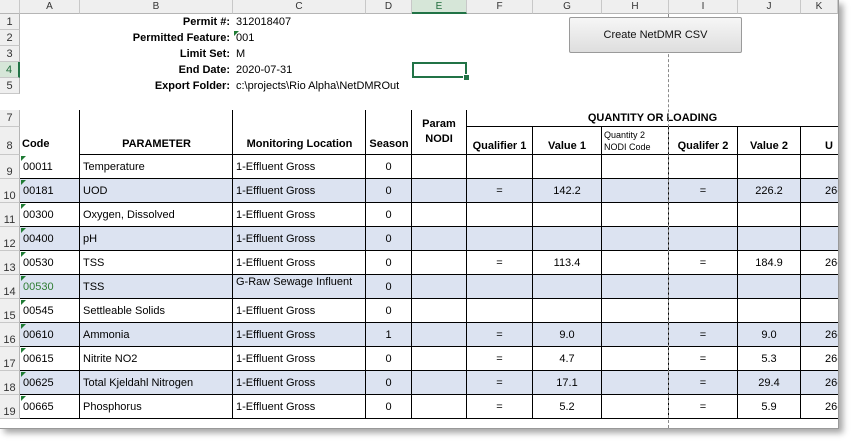 This screenshot has height=447, width=860. What do you see at coordinates (50, 335) in the screenshot?
I see `cell-code: 00610` at bounding box center [50, 335].